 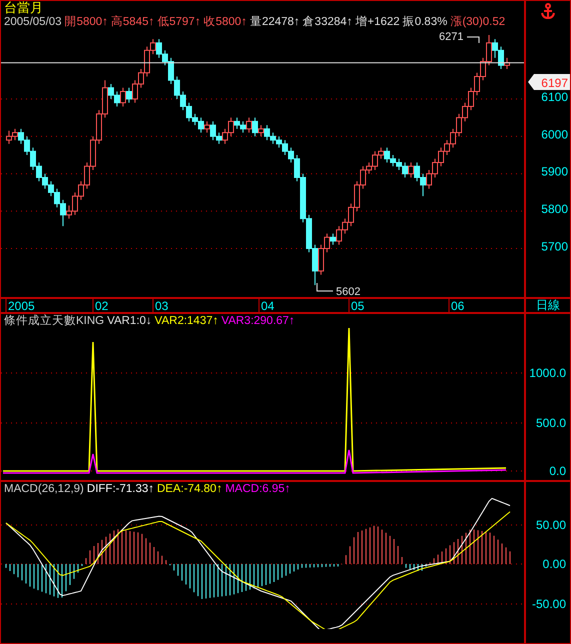 I want to click on axis-label: 04, so click(x=267, y=305).